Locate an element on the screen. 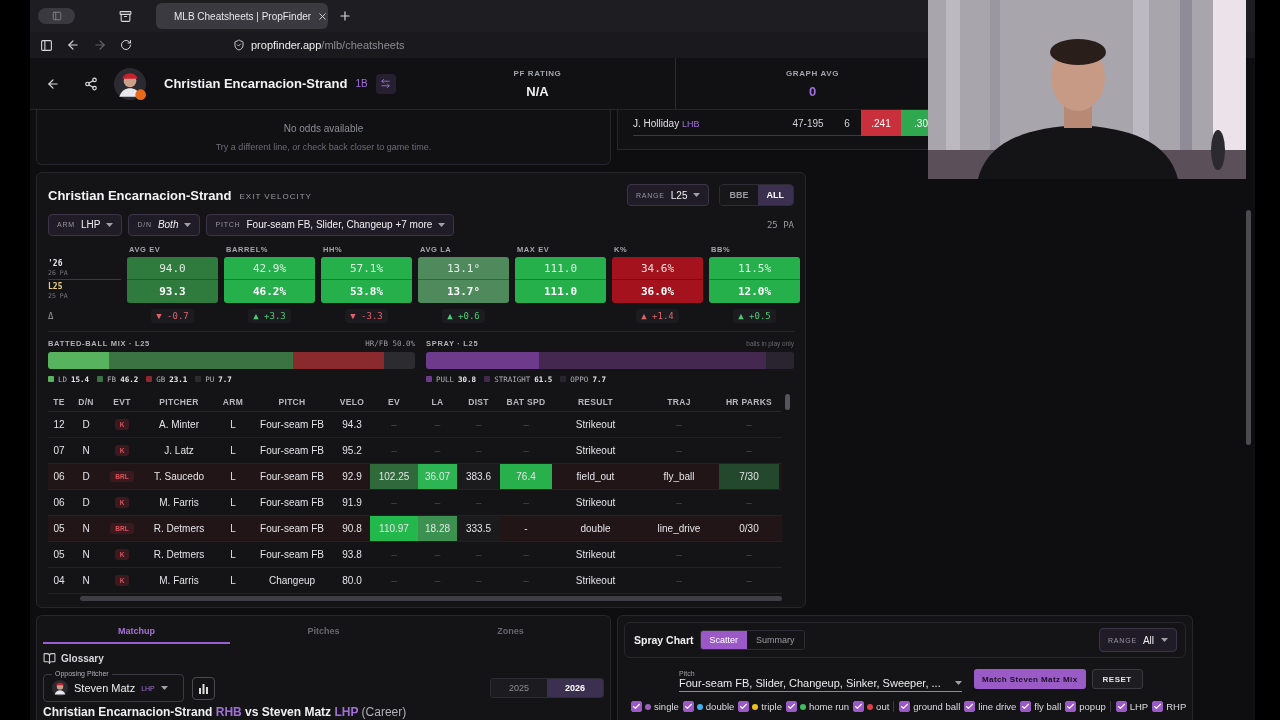 The width and height of the screenshot is (1280, 720). glossary-link: Glossary is located at coordinates (82, 658).